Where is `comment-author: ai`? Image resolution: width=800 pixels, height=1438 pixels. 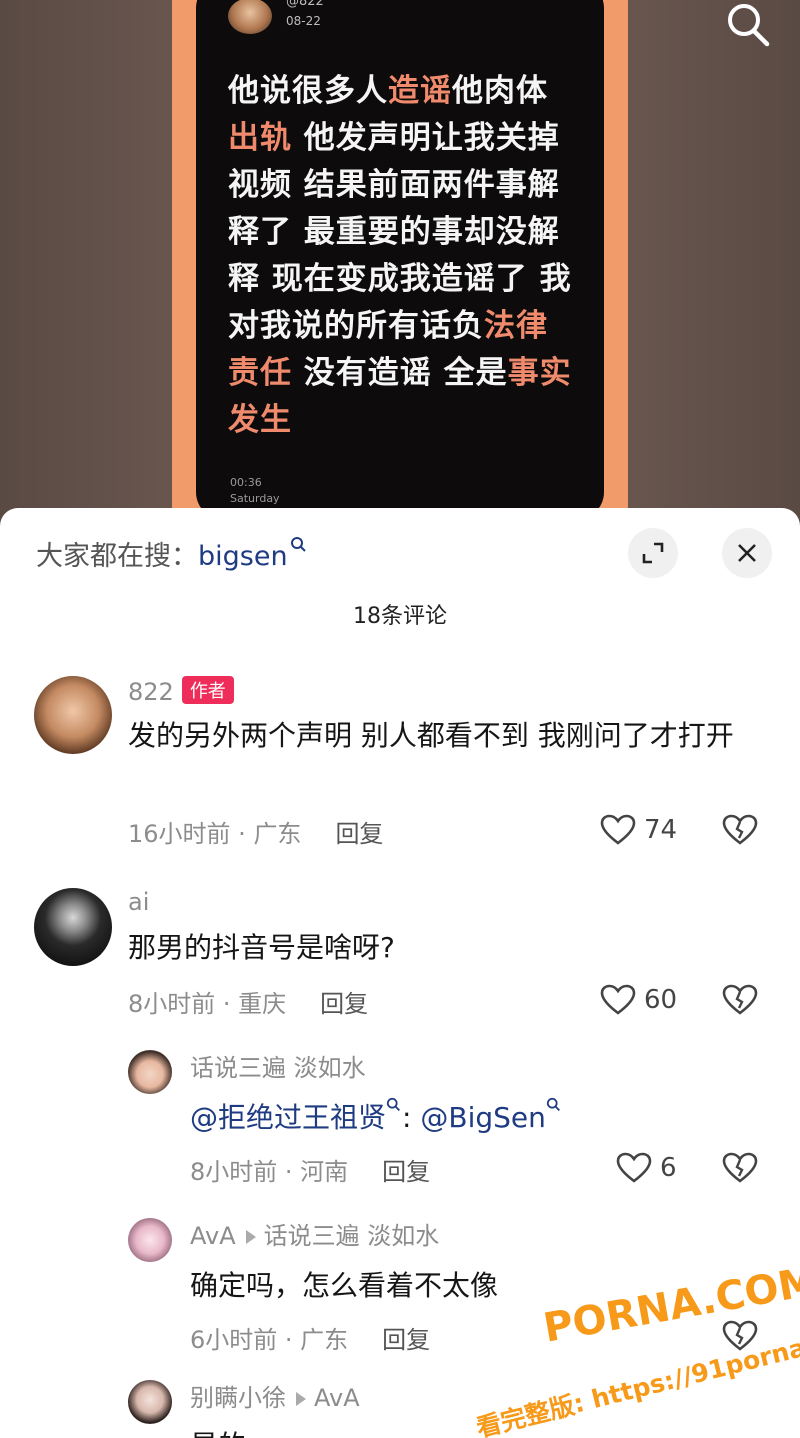 comment-author: ai is located at coordinates (138, 902).